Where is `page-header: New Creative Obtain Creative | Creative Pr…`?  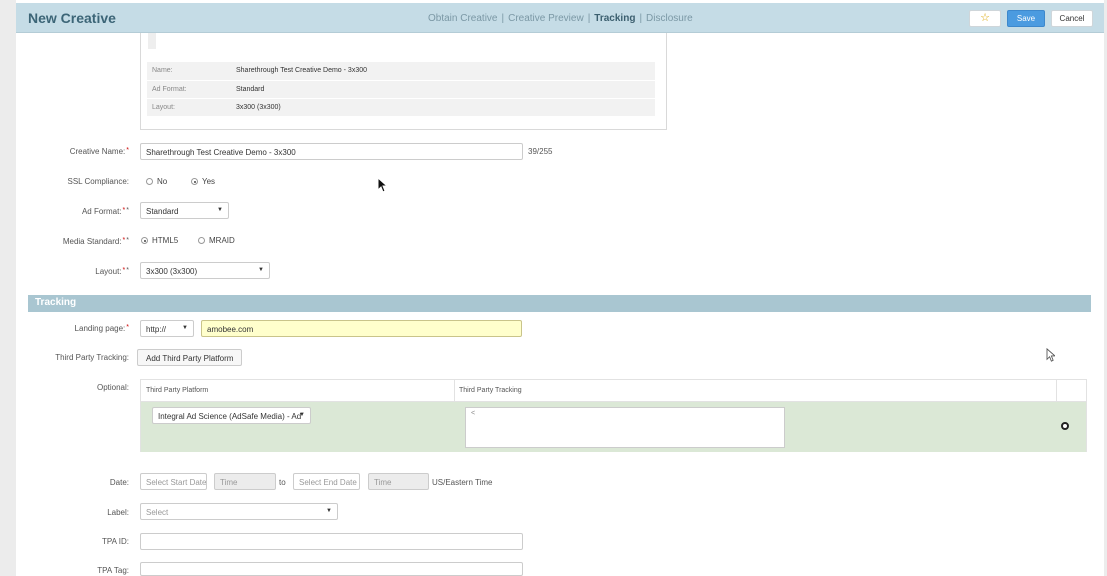
page-header: New Creative Obtain Creative | Creative Pr… is located at coordinates (560, 18).